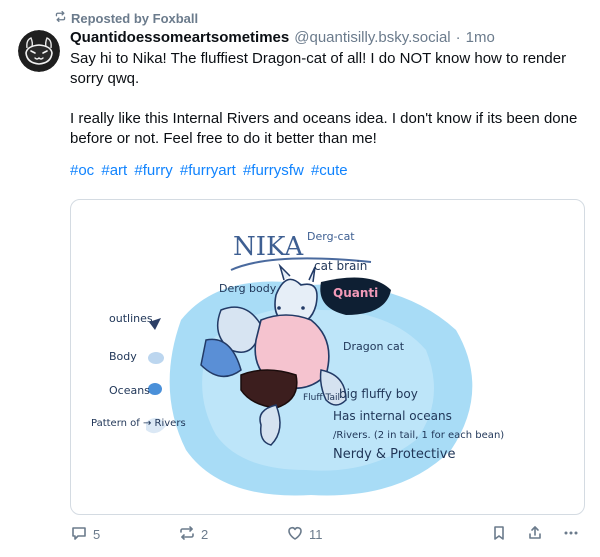 The image size is (600, 557). I want to click on share-button, so click(535, 534).